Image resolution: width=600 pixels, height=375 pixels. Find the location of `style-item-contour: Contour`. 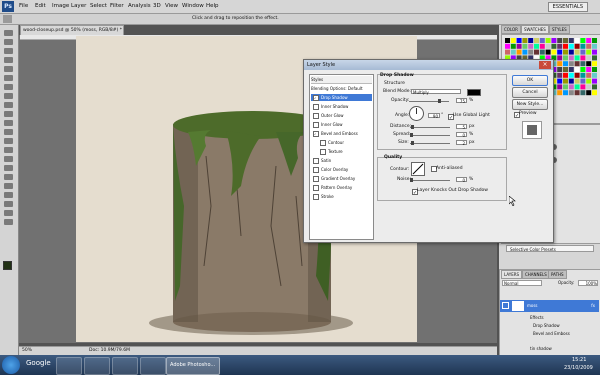

style-item-contour: Contour is located at coordinates (348, 142).